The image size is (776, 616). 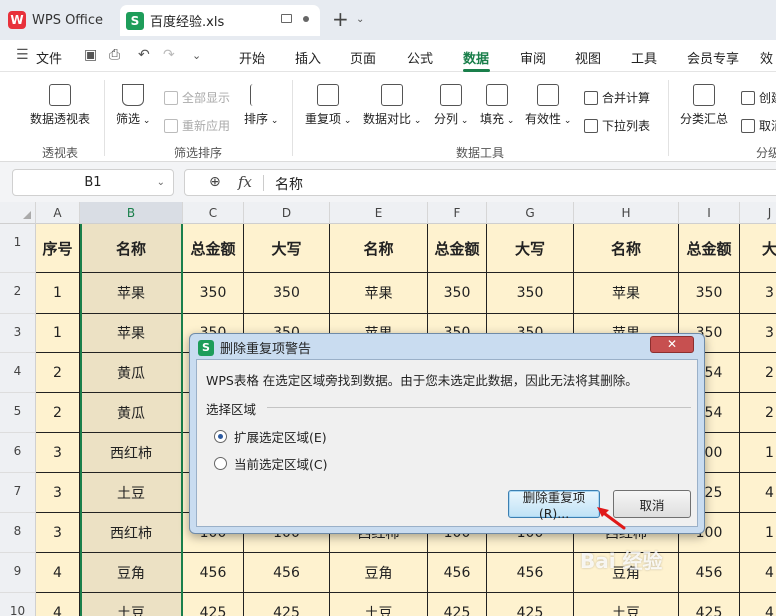 What do you see at coordinates (530, 213) in the screenshot?
I see `column-header-g: G` at bounding box center [530, 213].